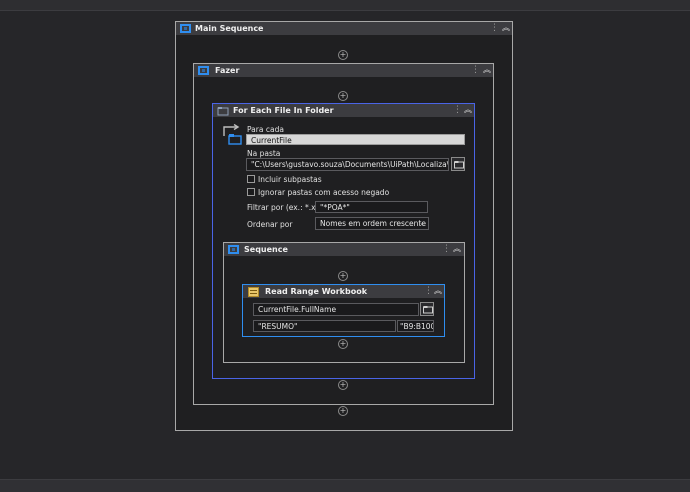  Describe the element at coordinates (371, 207) in the screenshot. I see `filtrar-por-field: "*POA*"` at that location.